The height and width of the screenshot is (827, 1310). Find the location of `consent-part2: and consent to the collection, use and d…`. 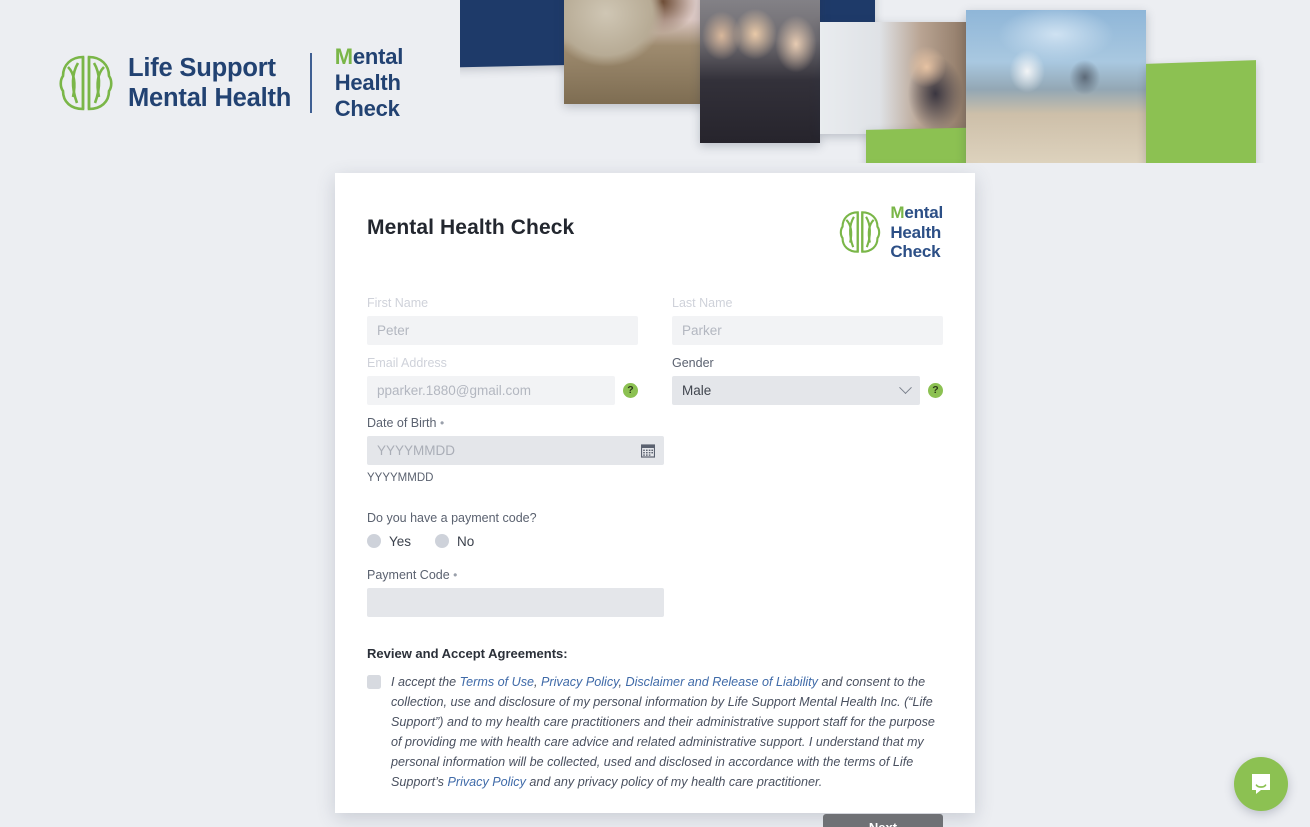

consent-part2: and consent to the collection, use and d… is located at coordinates (663, 731).